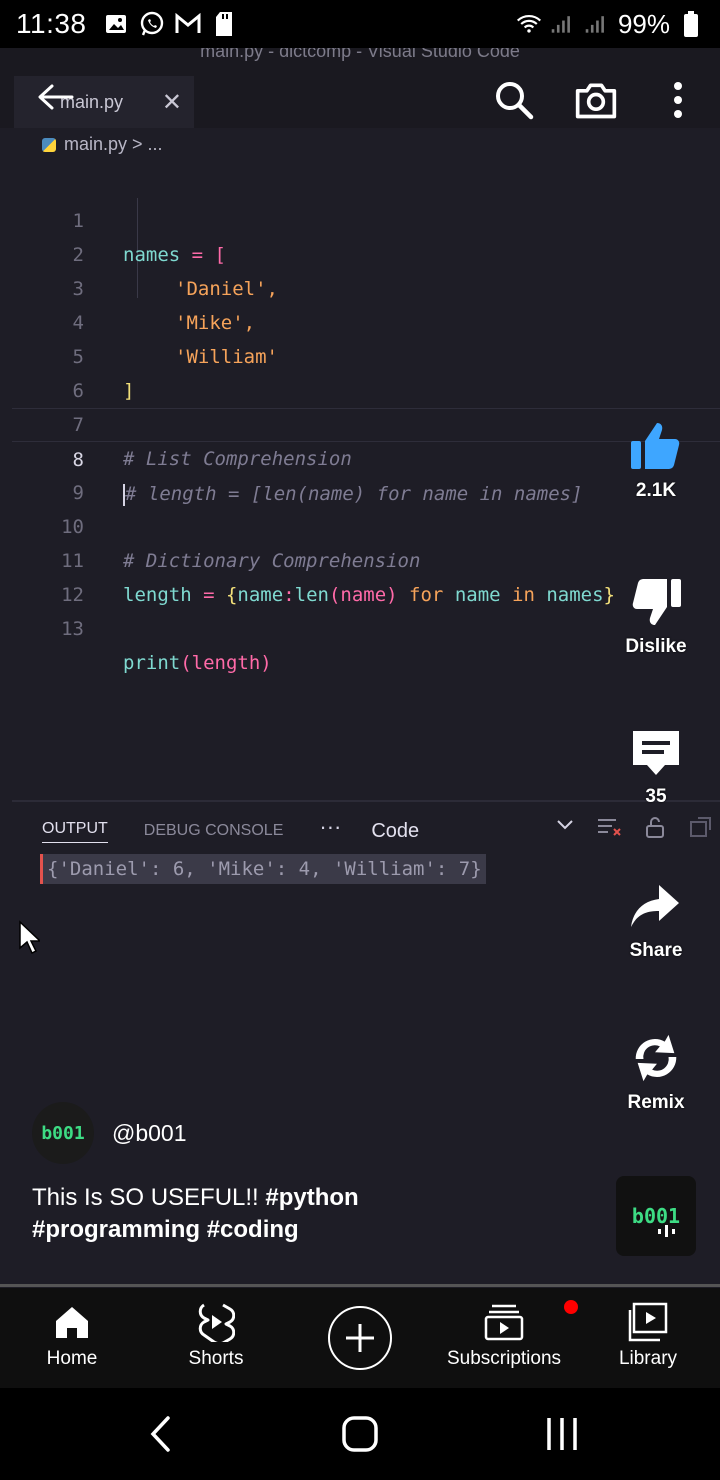 This screenshot has width=720, height=1480. Describe the element at coordinates (116, 24) in the screenshot. I see `gallery-icon` at that location.